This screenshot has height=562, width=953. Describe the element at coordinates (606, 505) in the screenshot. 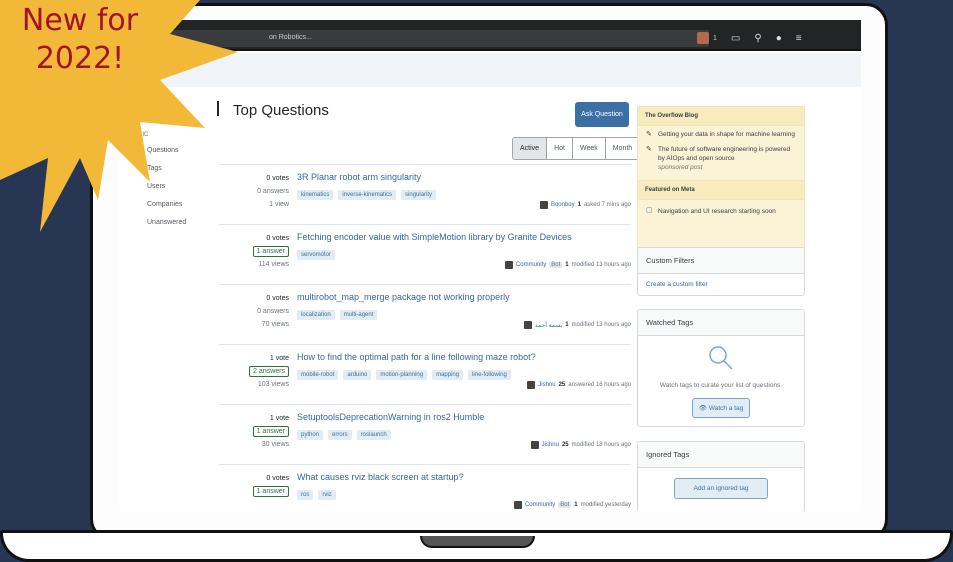

I see `question-activity: modified yesterday` at that location.